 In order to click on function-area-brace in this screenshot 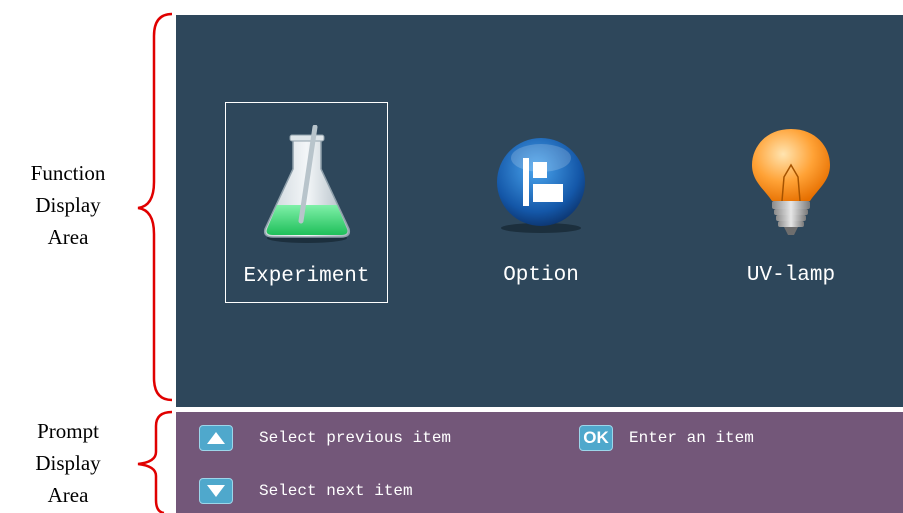, I will do `click(155, 207)`.